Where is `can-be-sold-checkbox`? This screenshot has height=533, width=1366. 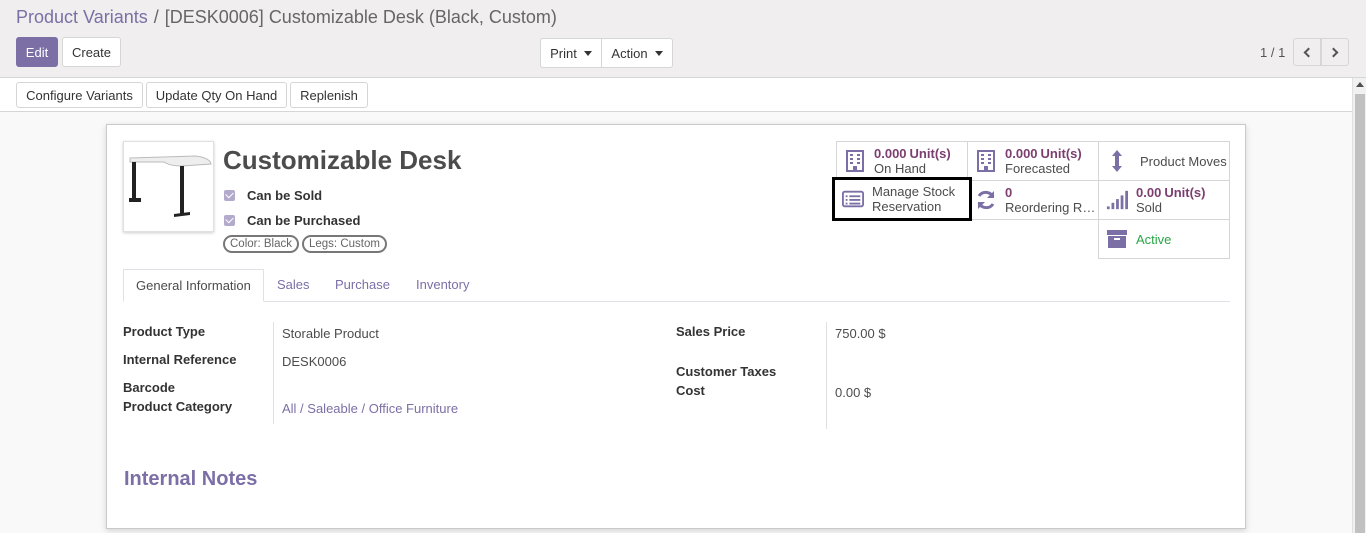
can-be-sold-checkbox is located at coordinates (229, 195).